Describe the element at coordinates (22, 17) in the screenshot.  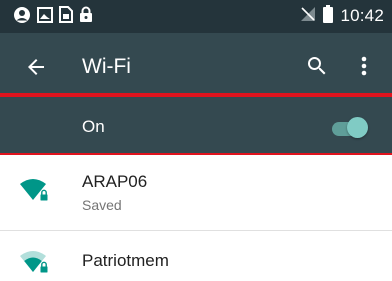
I see `account-sync-icon` at that location.